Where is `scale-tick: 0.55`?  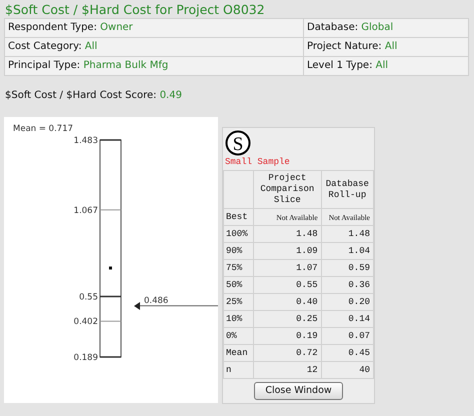
scale-tick: 0.55 is located at coordinates (100, 297).